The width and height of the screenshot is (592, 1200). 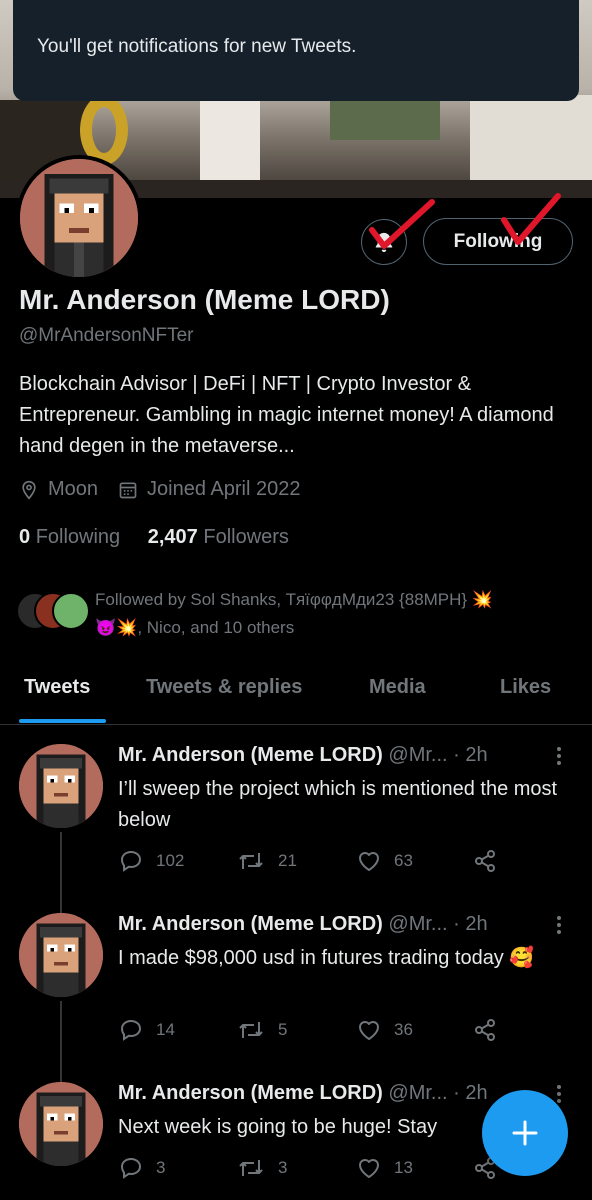 I want to click on tab-likes: Likes, so click(x=525, y=687).